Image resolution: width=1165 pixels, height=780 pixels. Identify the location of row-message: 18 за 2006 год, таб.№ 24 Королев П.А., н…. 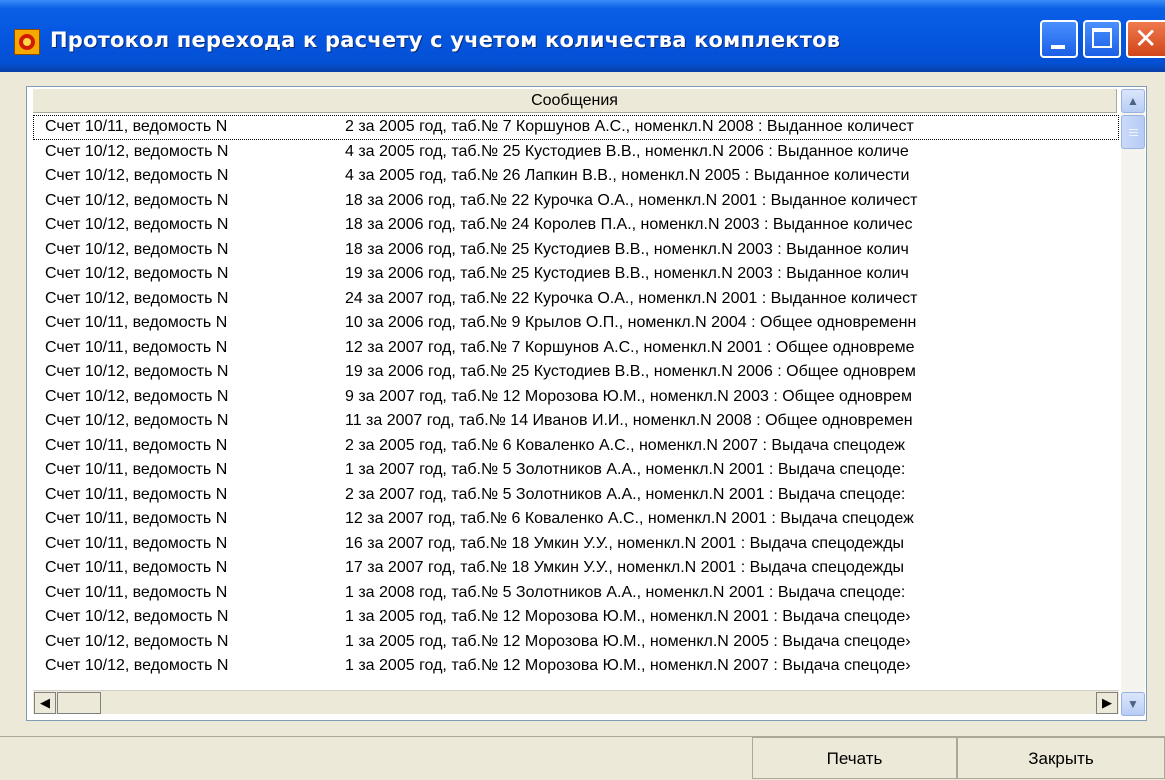
(629, 224).